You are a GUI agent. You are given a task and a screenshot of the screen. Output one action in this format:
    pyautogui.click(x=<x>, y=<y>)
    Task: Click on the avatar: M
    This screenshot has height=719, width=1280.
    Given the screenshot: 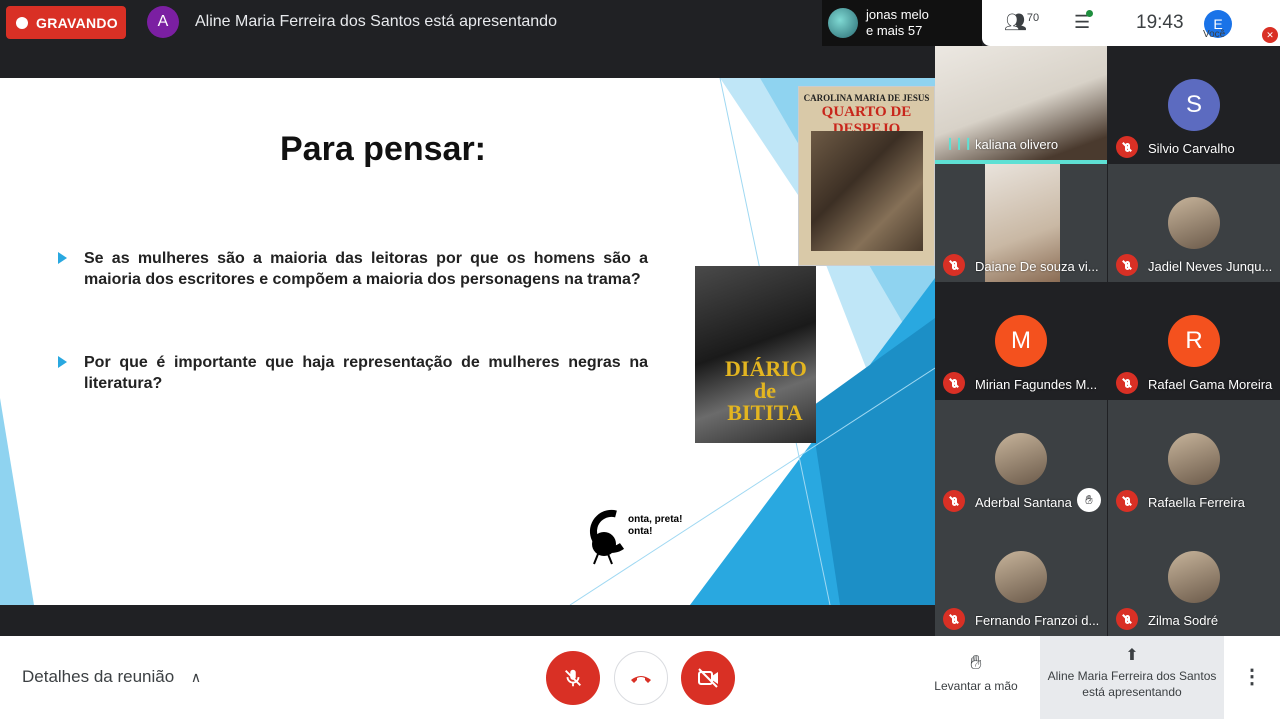 What is the action you would take?
    pyautogui.click(x=1021, y=341)
    